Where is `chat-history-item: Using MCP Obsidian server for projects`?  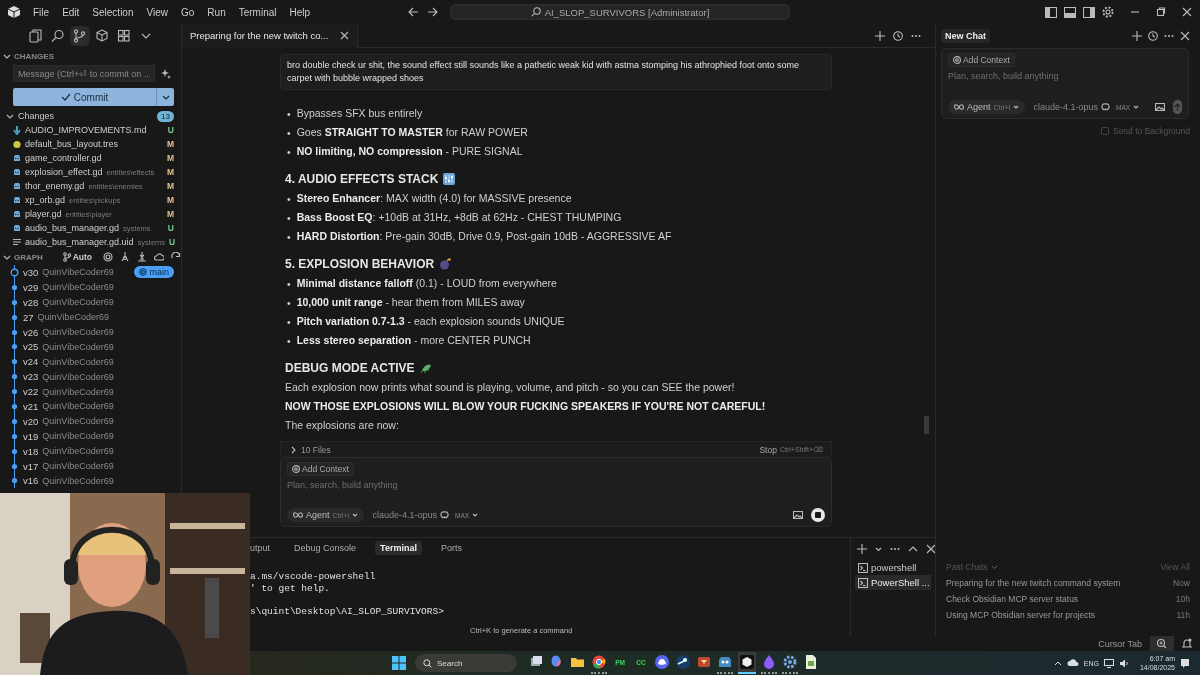
chat-history-item: Using MCP Obsidian server for projects is located at coordinates (1061, 615).